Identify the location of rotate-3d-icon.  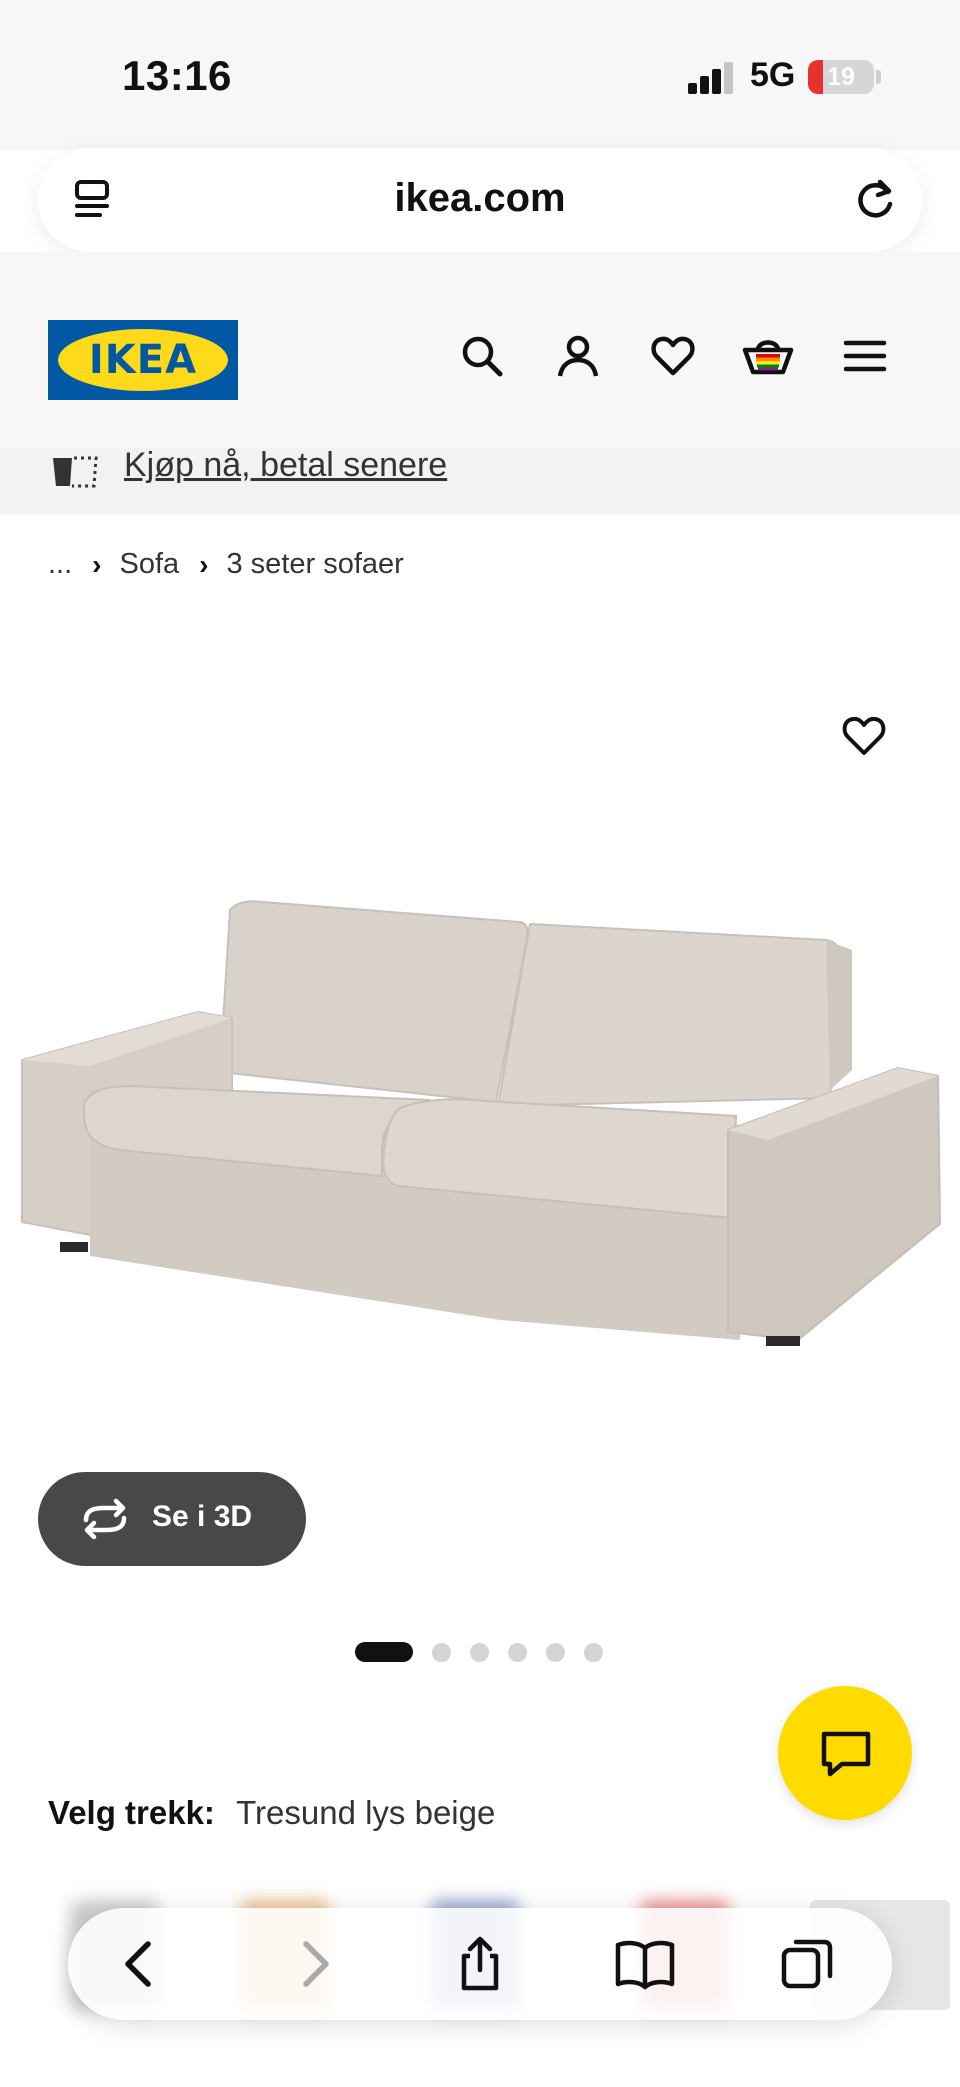
(105, 1519).